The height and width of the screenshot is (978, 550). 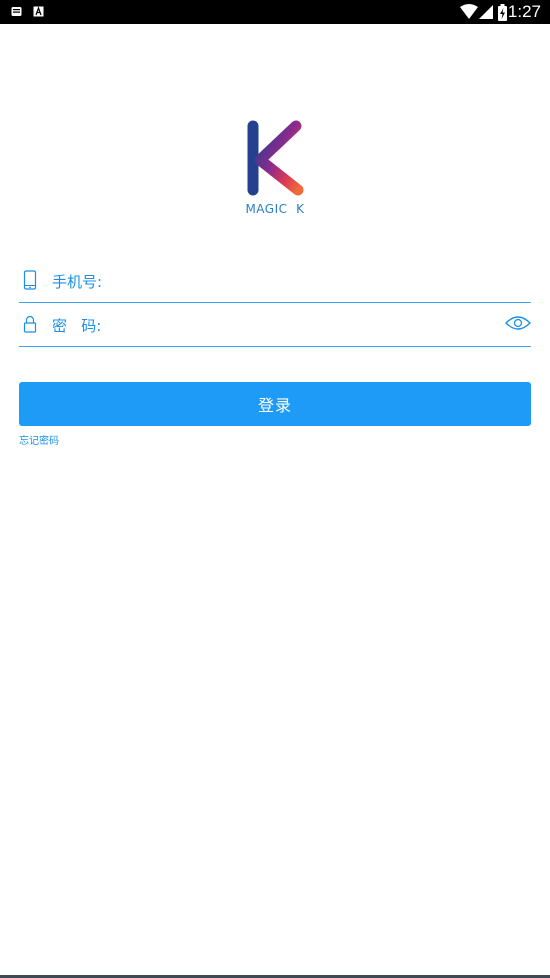 What do you see at coordinates (275, 12) in the screenshot?
I see `status-bar: 1:27` at bounding box center [275, 12].